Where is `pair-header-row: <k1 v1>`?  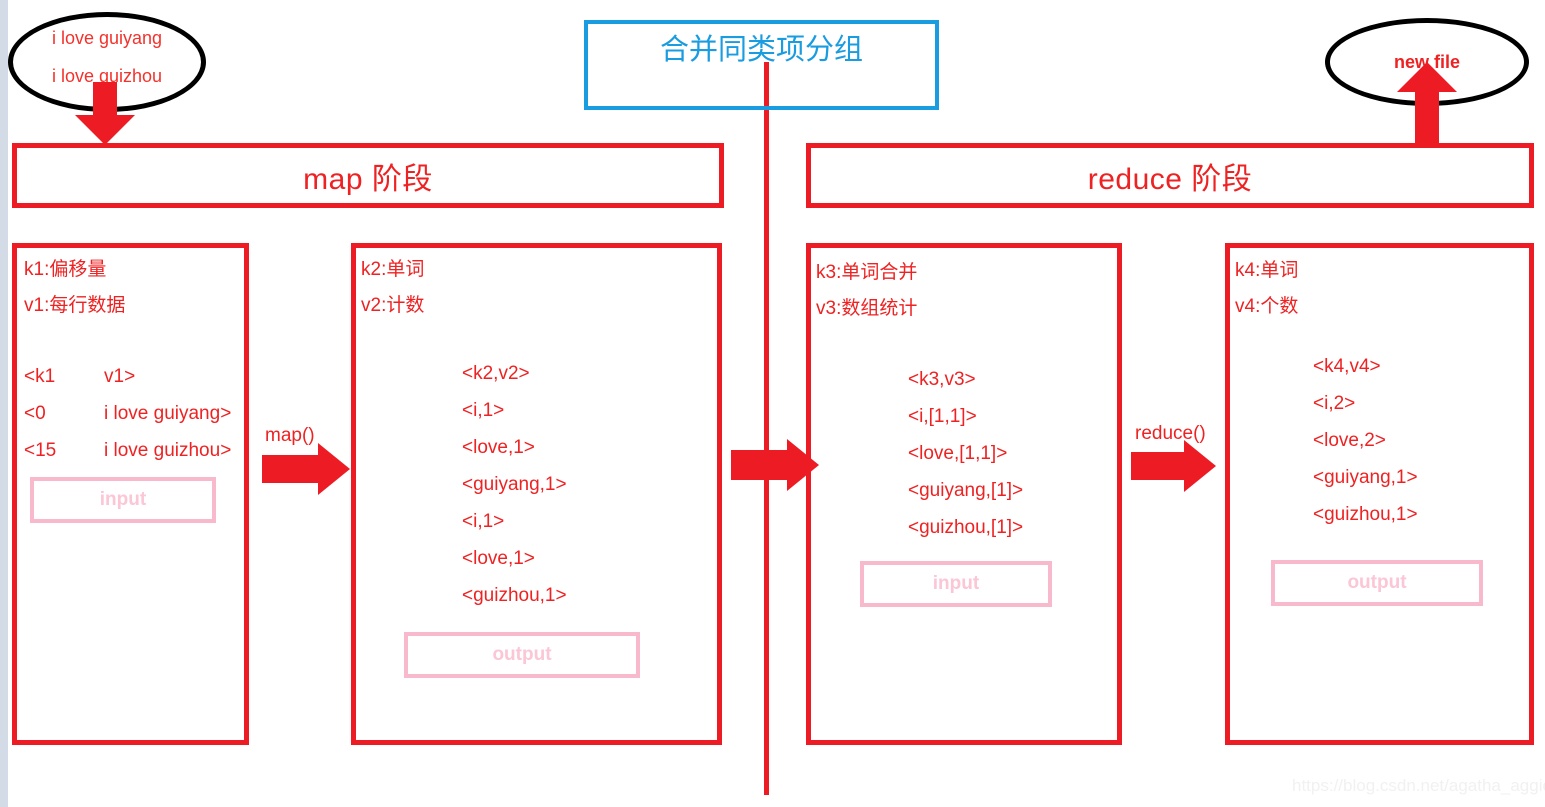 pair-header-row: <k1 v1> is located at coordinates (127, 377).